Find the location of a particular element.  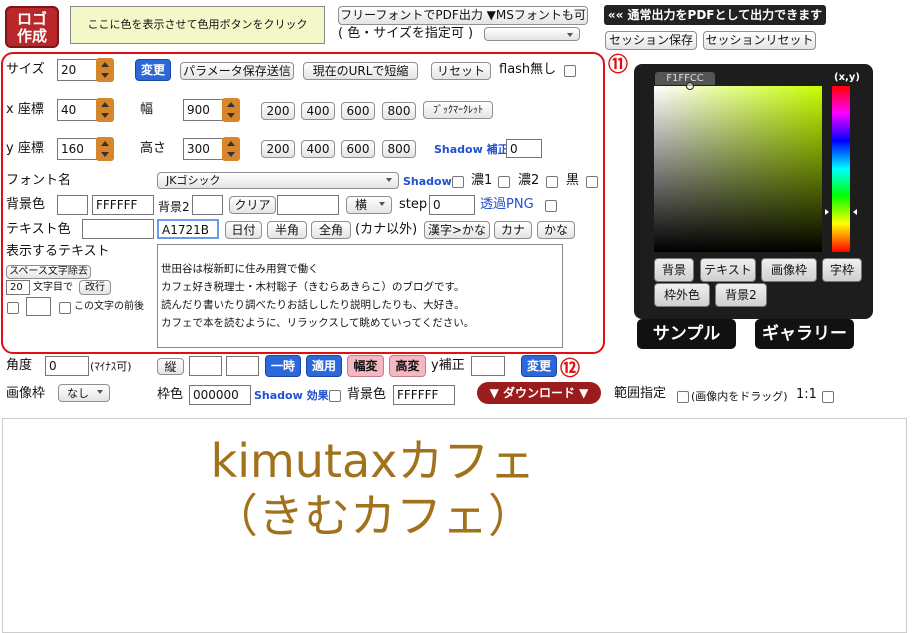

gallery-button: ギャラリー is located at coordinates (804, 334).